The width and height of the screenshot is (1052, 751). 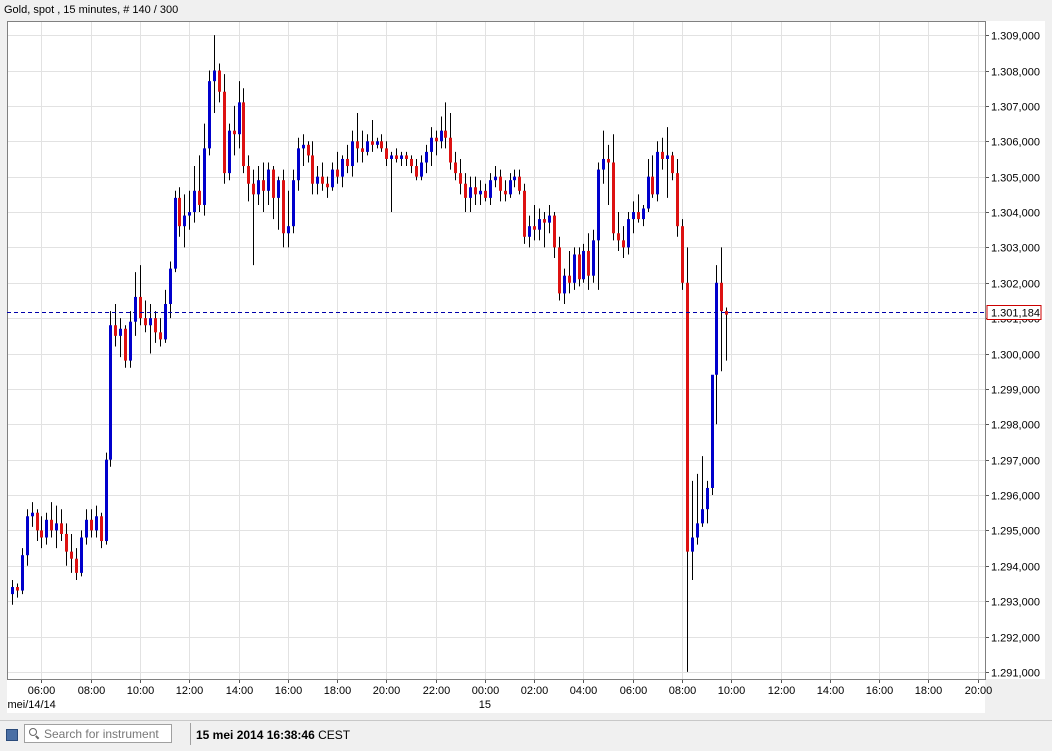 What do you see at coordinates (104, 733) in the screenshot?
I see `search-input` at bounding box center [104, 733].